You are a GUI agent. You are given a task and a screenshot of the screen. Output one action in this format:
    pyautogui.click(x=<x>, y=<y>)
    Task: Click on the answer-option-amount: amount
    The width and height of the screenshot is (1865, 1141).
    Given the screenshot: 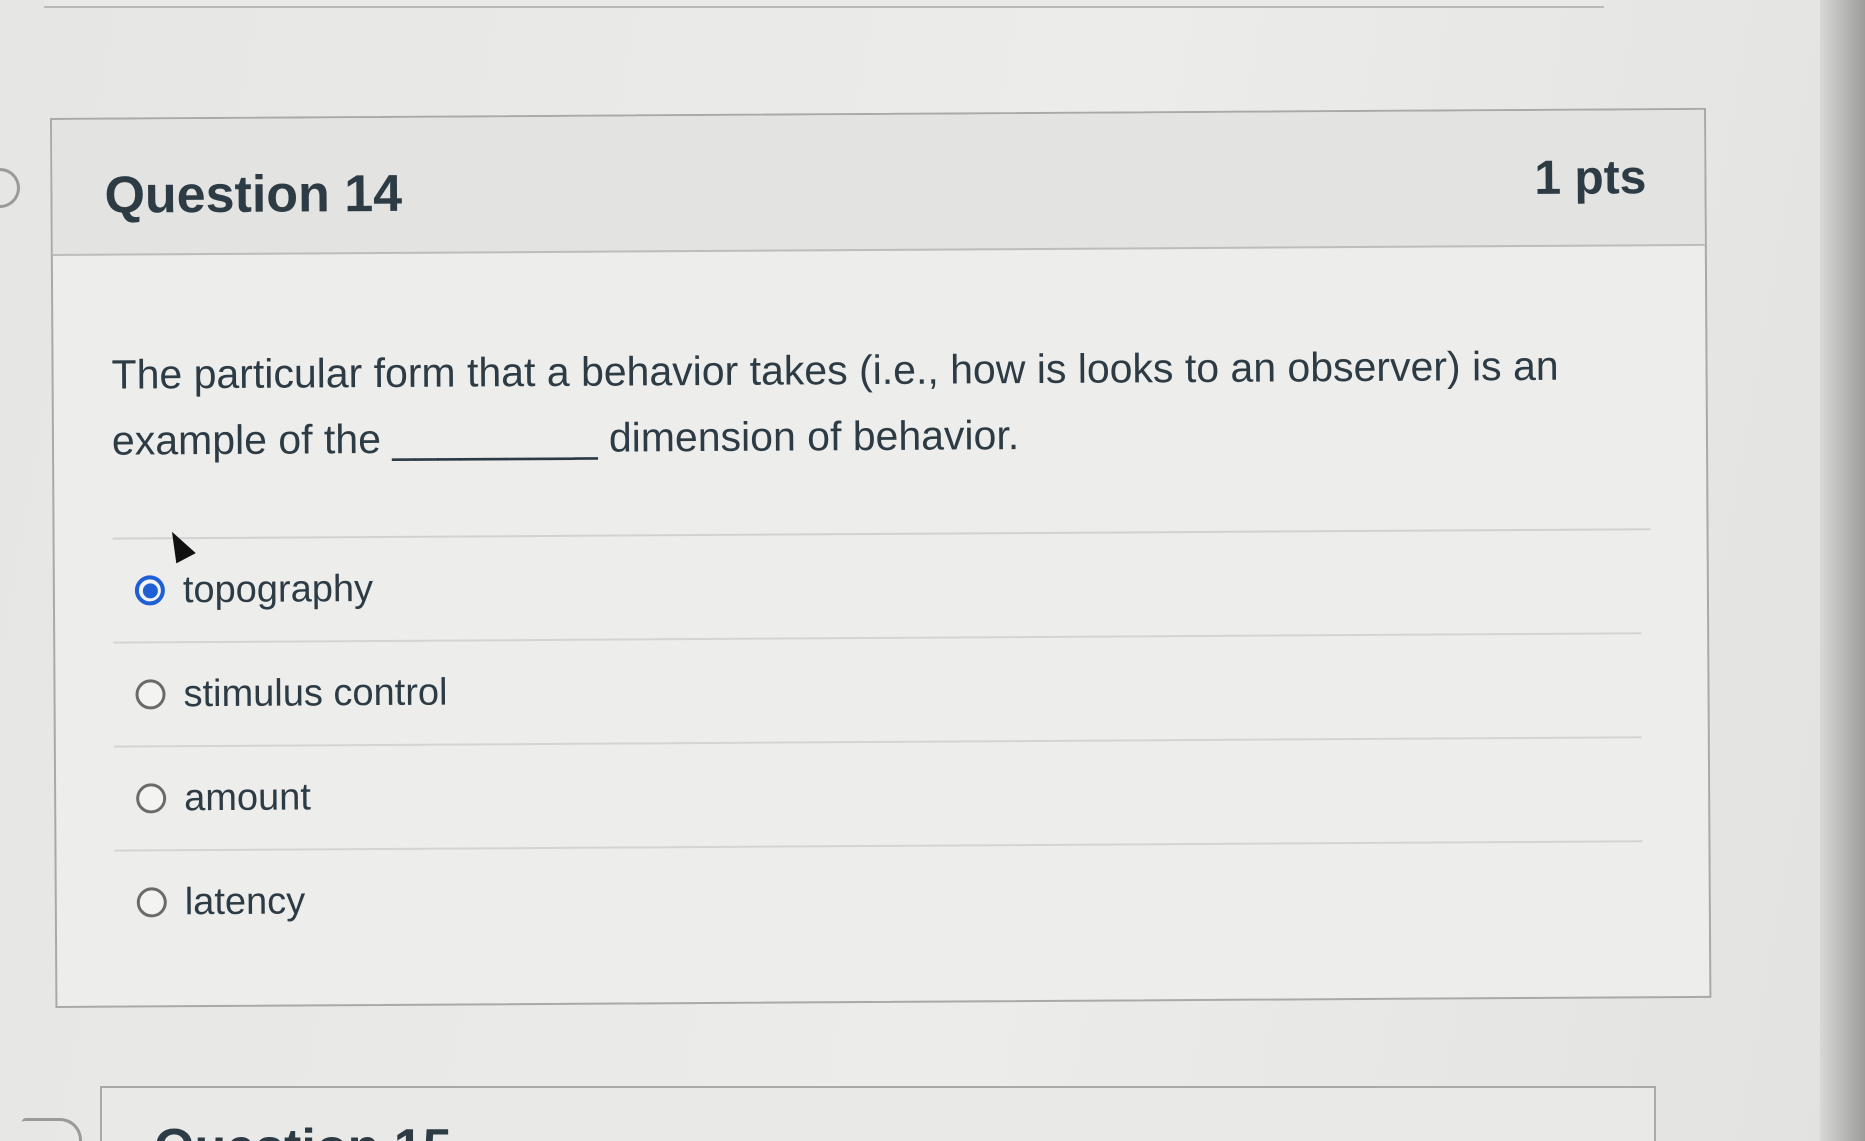 What is the action you would take?
    pyautogui.click(x=878, y=795)
    